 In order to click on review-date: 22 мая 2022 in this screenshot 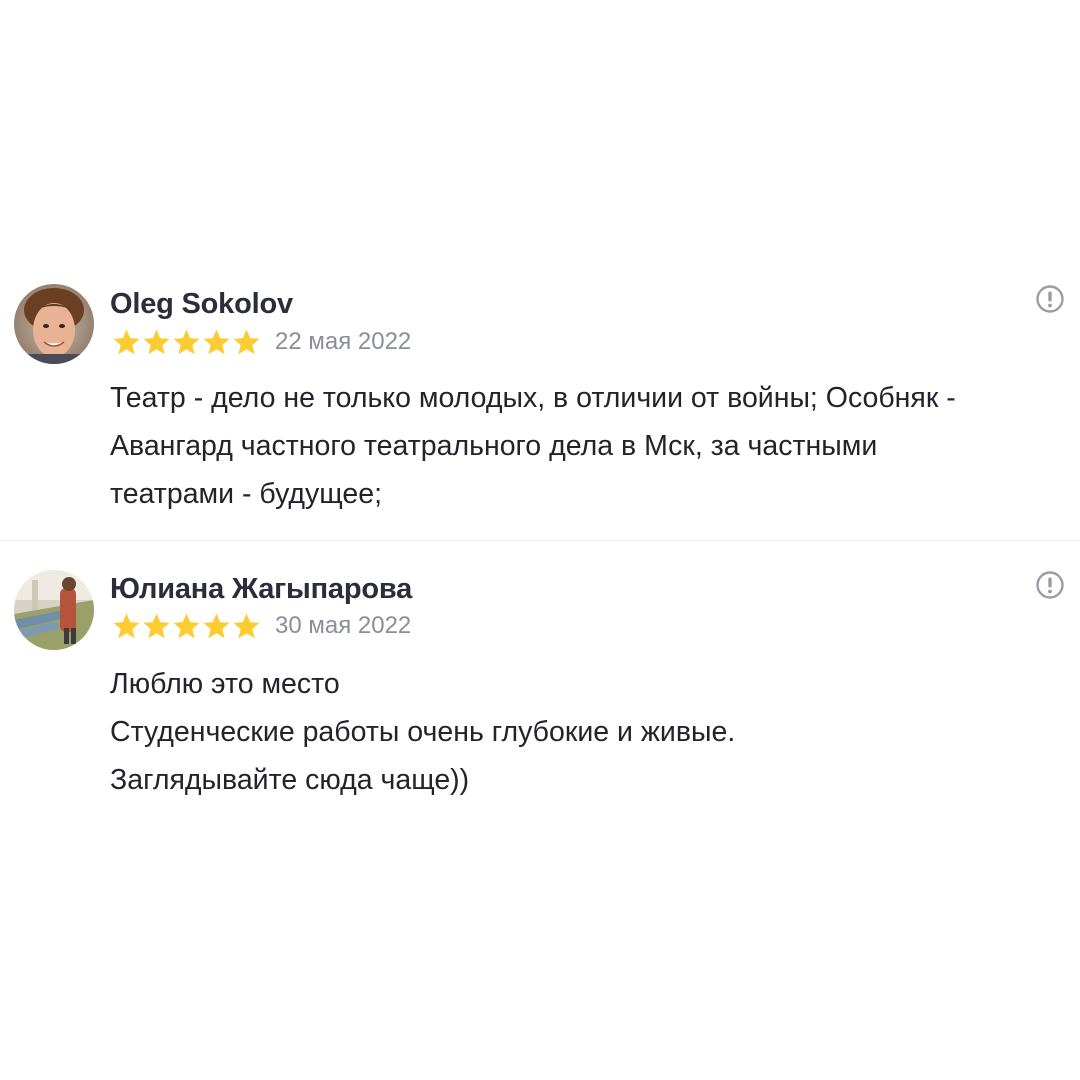, I will do `click(343, 341)`.